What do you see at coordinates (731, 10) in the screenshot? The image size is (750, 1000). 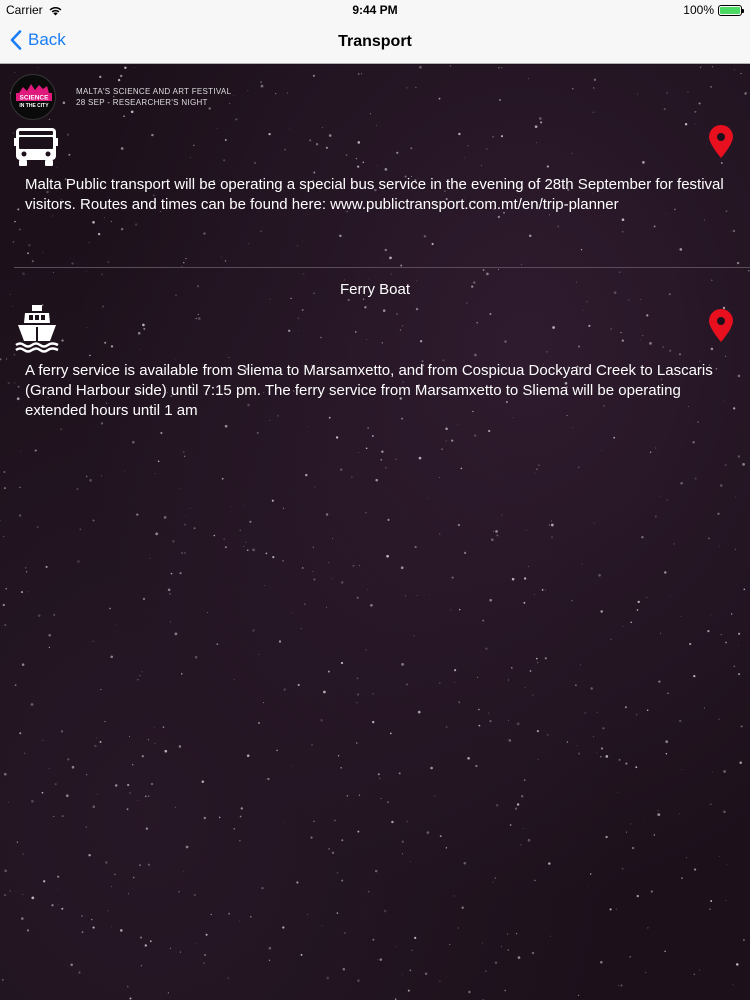 I see `battery-icon` at bounding box center [731, 10].